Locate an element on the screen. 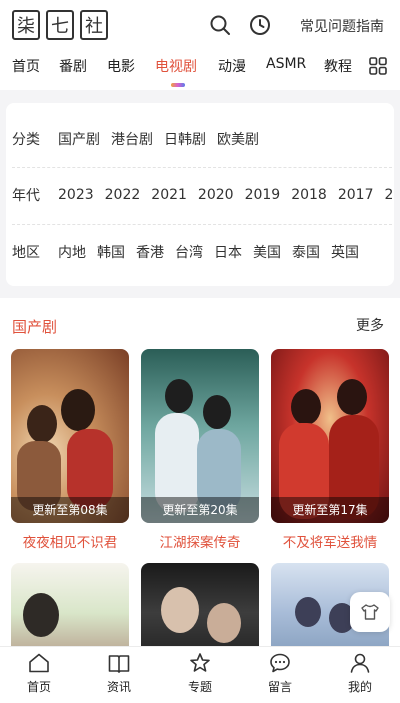 This screenshot has height=703, width=400. tab-profile: 我的 is located at coordinates (360, 673).